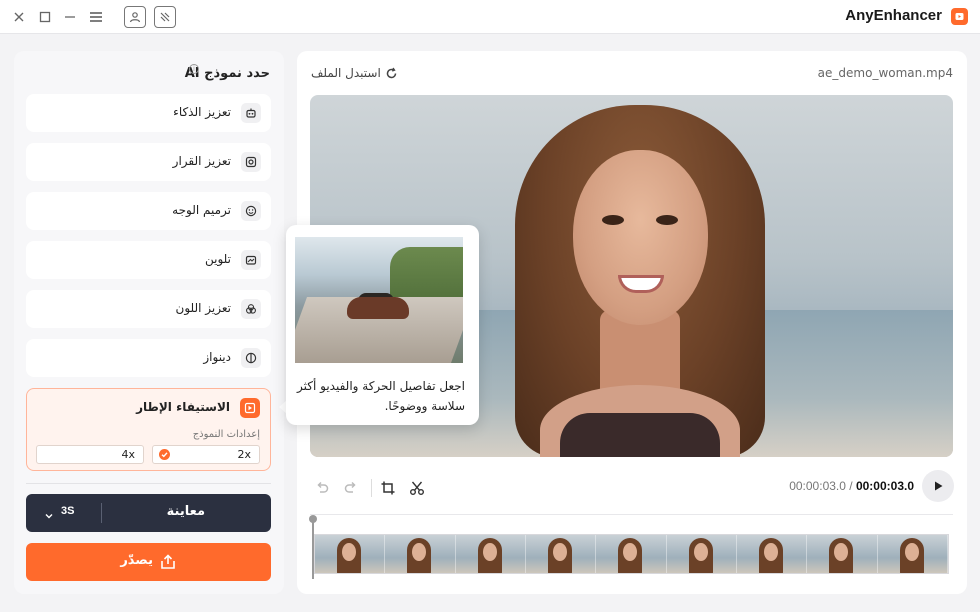 The image size is (980, 612). Describe the element at coordinates (194, 69) in the screenshot. I see `info-icon: i` at that location.